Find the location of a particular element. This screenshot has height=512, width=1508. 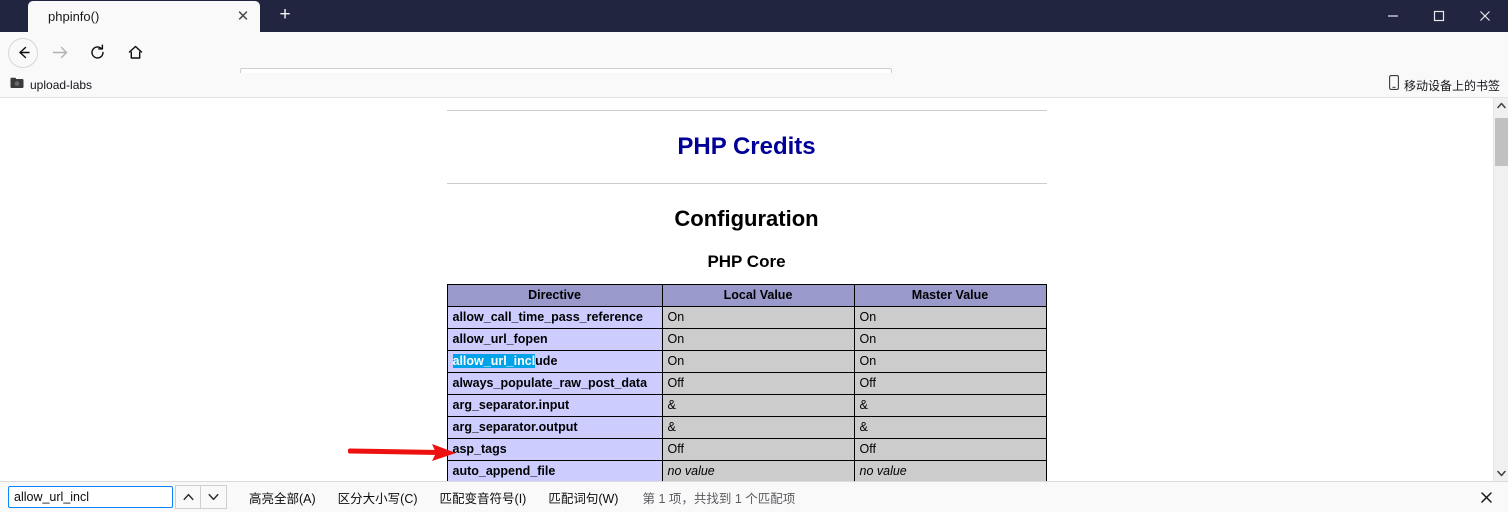

close-icon: ✕ is located at coordinates (243, 17).